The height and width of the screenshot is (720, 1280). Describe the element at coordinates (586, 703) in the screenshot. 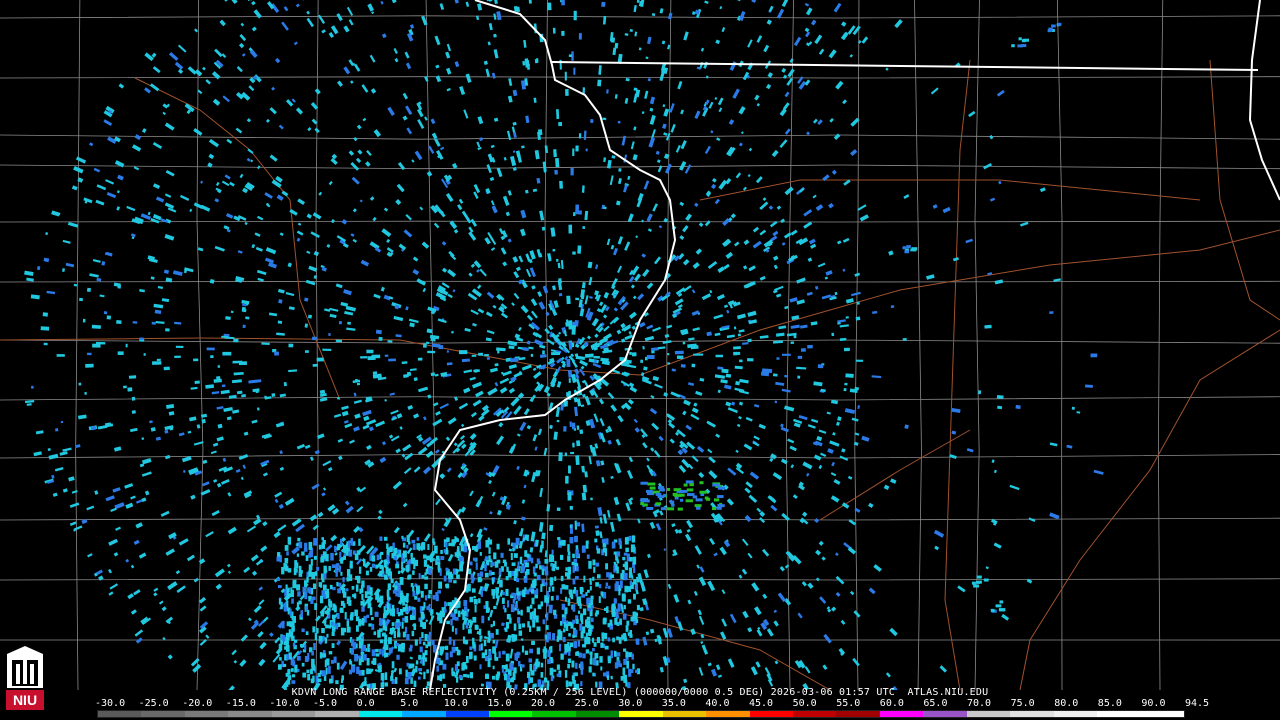

I see `scale-label: 25.0` at that location.